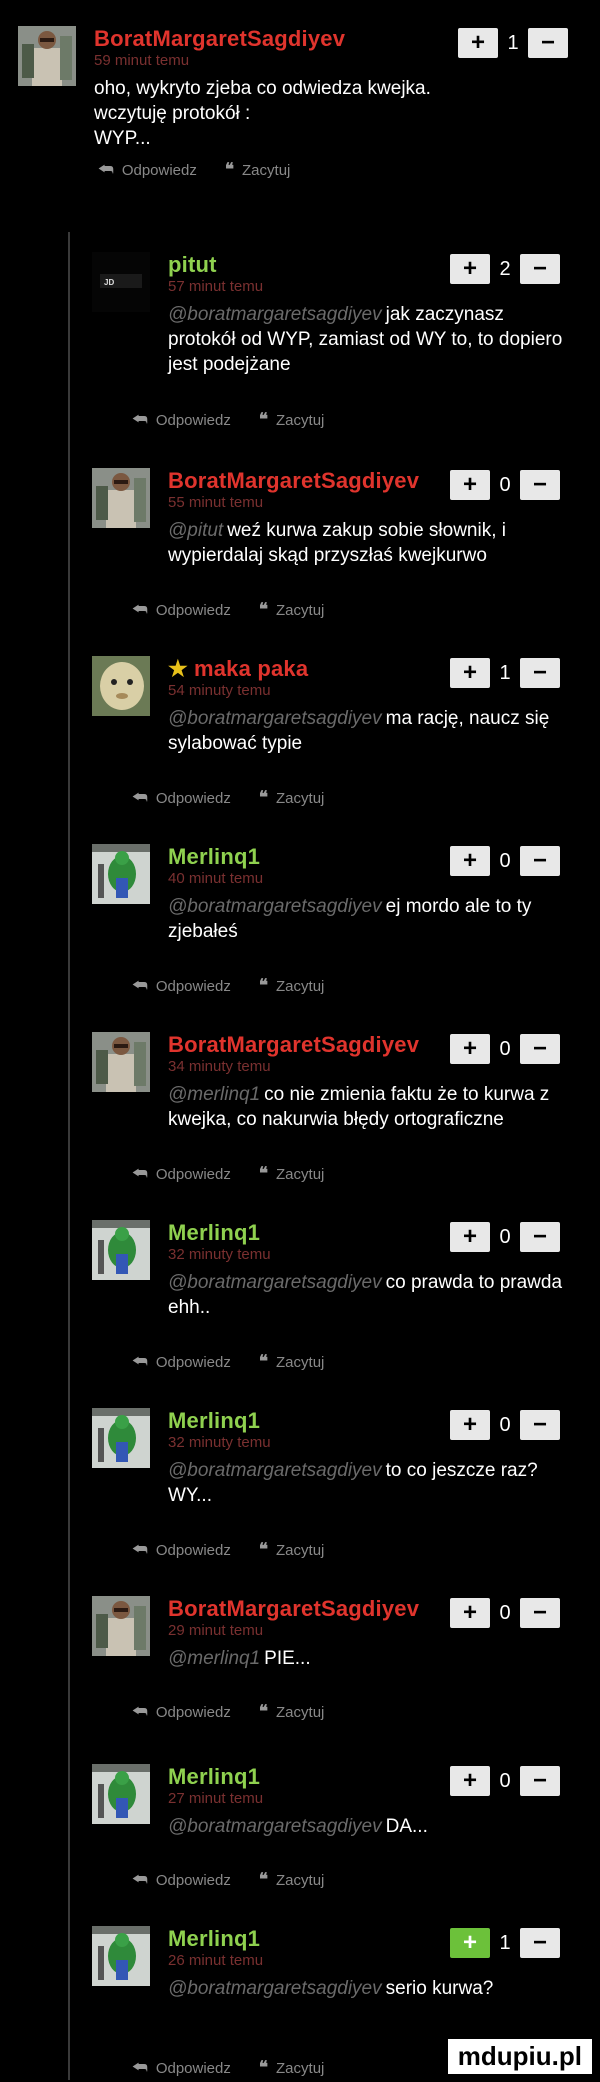  I want to click on comment-author-name: maka paka, so click(251, 668).